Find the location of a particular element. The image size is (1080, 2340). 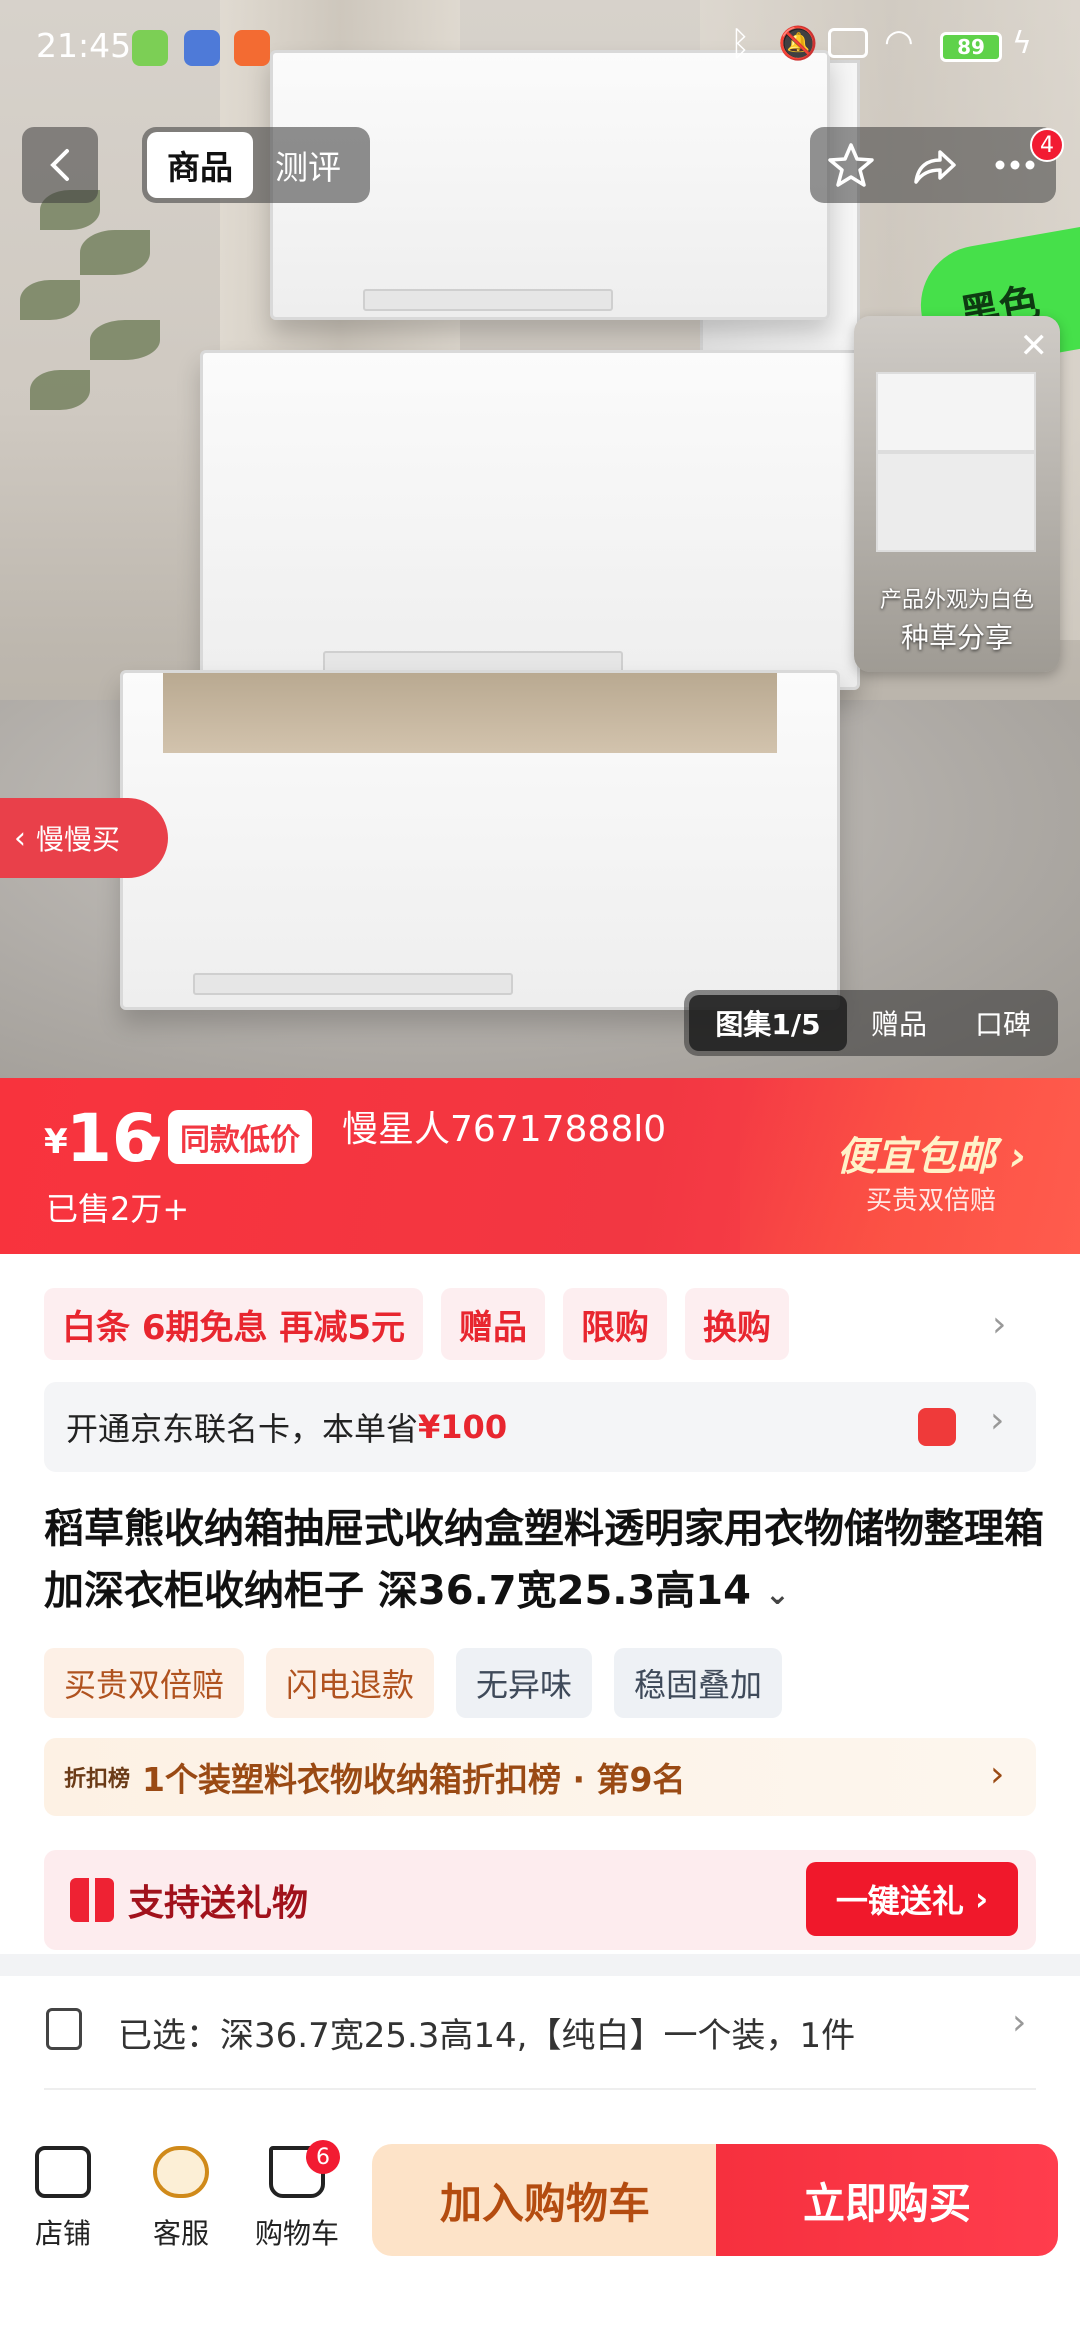

gift-icon is located at coordinates (92, 1900).